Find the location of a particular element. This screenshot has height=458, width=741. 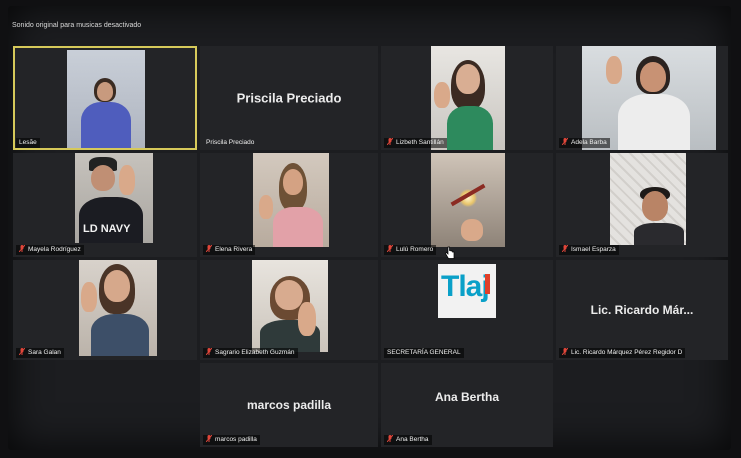

participant-nametag: Mayela Rodríguez is located at coordinates (50, 250).